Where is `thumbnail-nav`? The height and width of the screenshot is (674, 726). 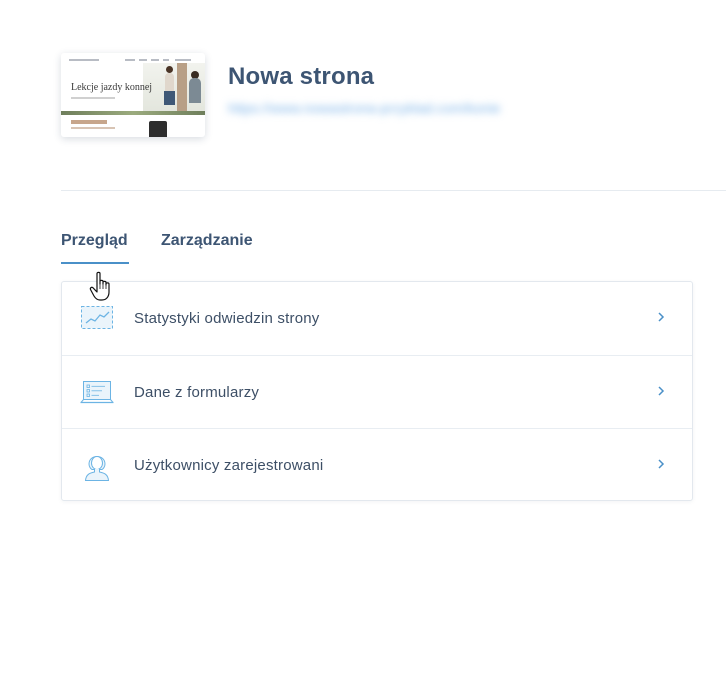
thumbnail-nav is located at coordinates (133, 60).